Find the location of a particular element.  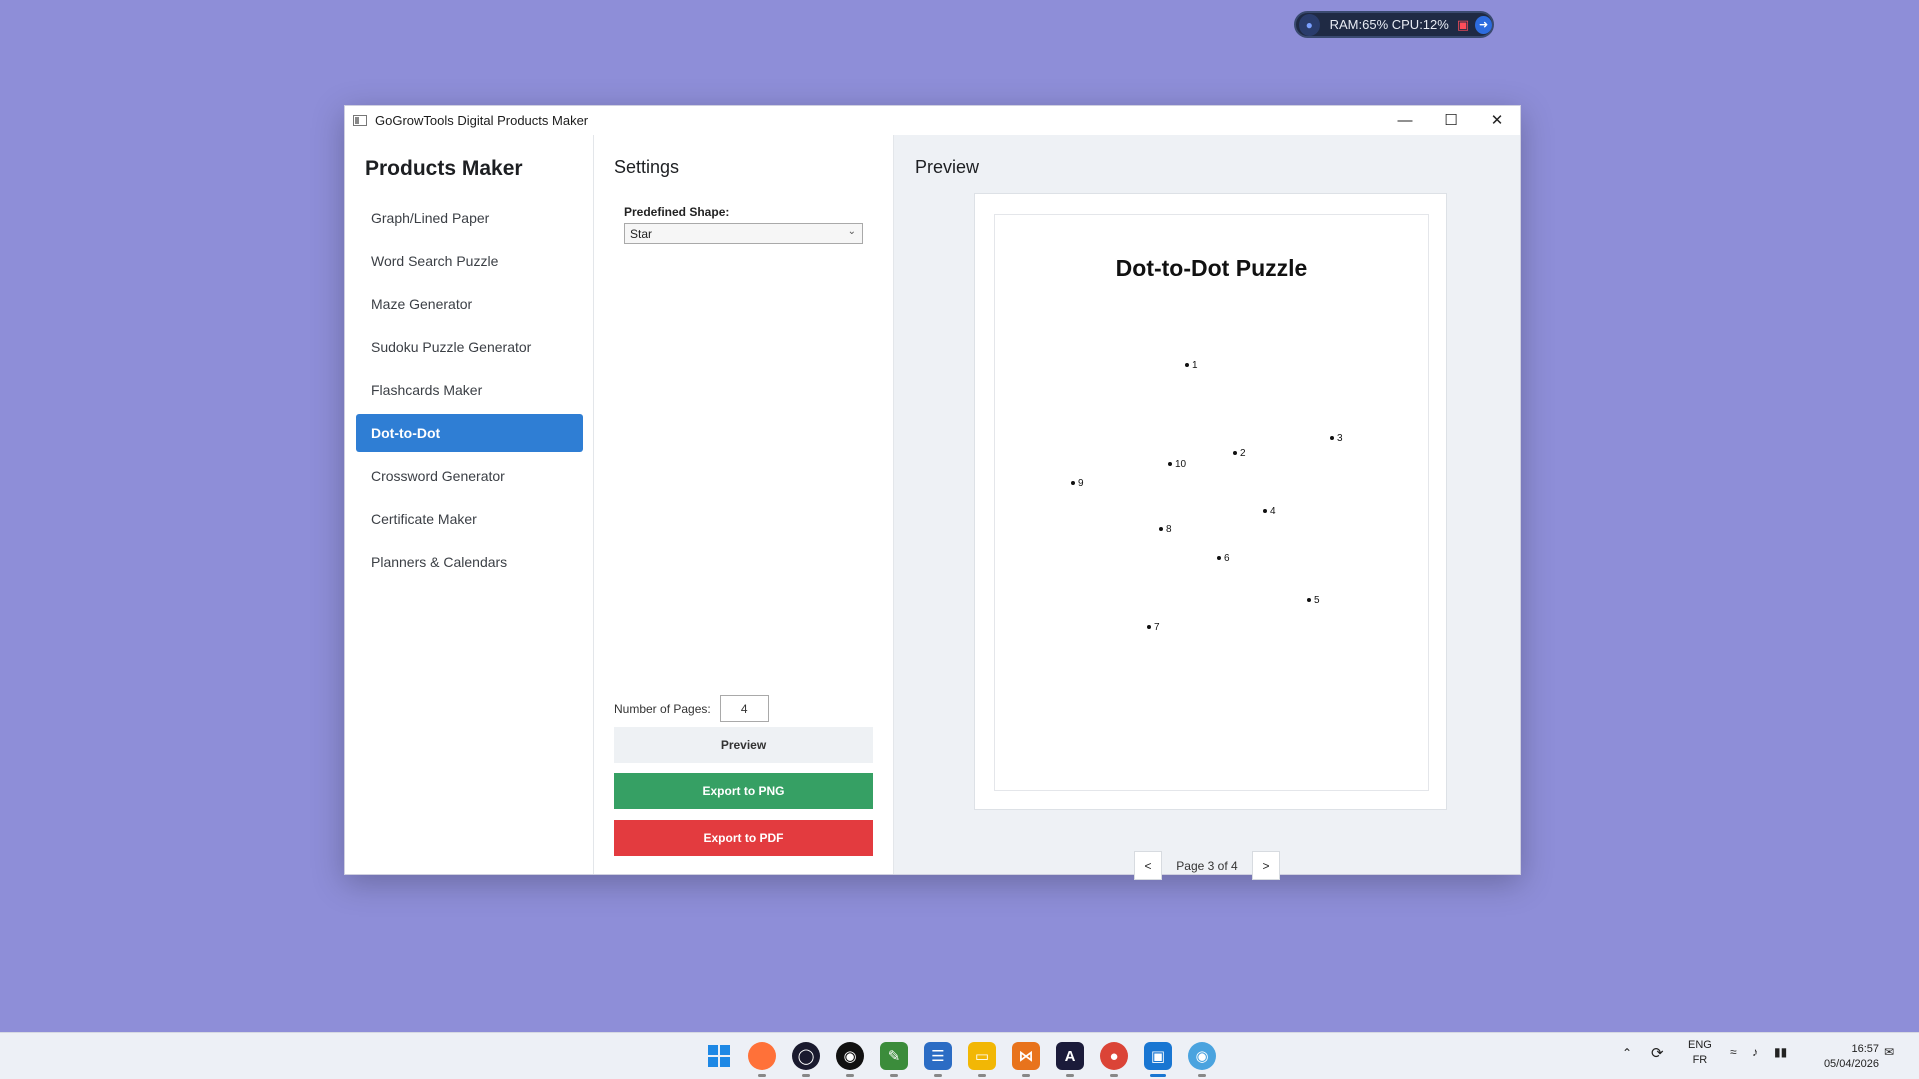

dot-point: 8 is located at coordinates (1165, 529).